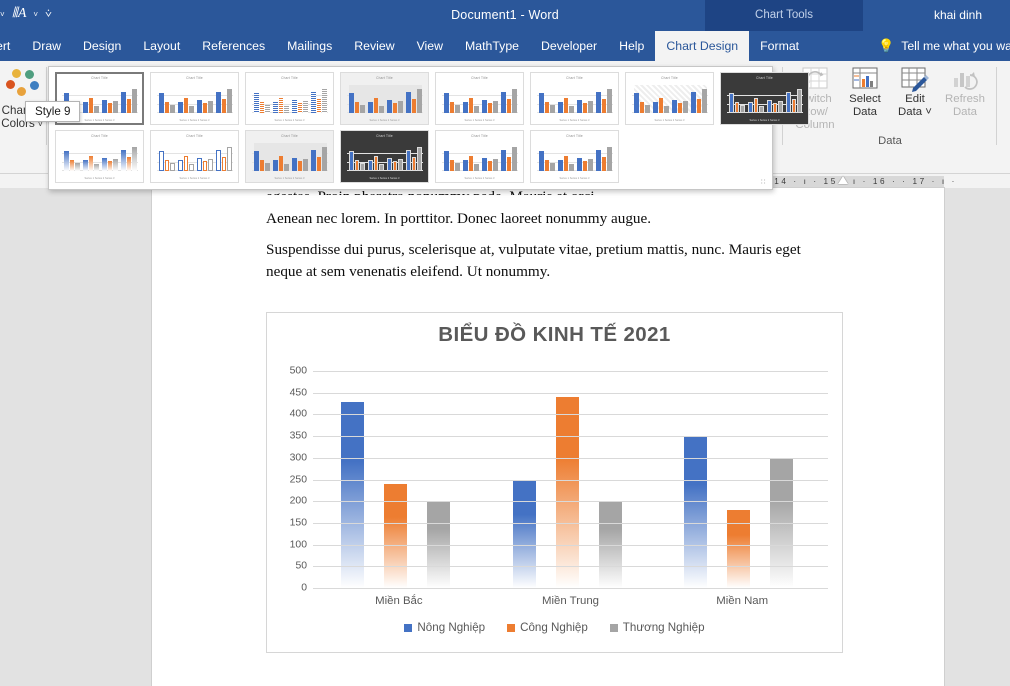 This screenshot has height=686, width=1010. Describe the element at coordinates (161, 46) in the screenshot. I see `tab-layout: Layout` at that location.